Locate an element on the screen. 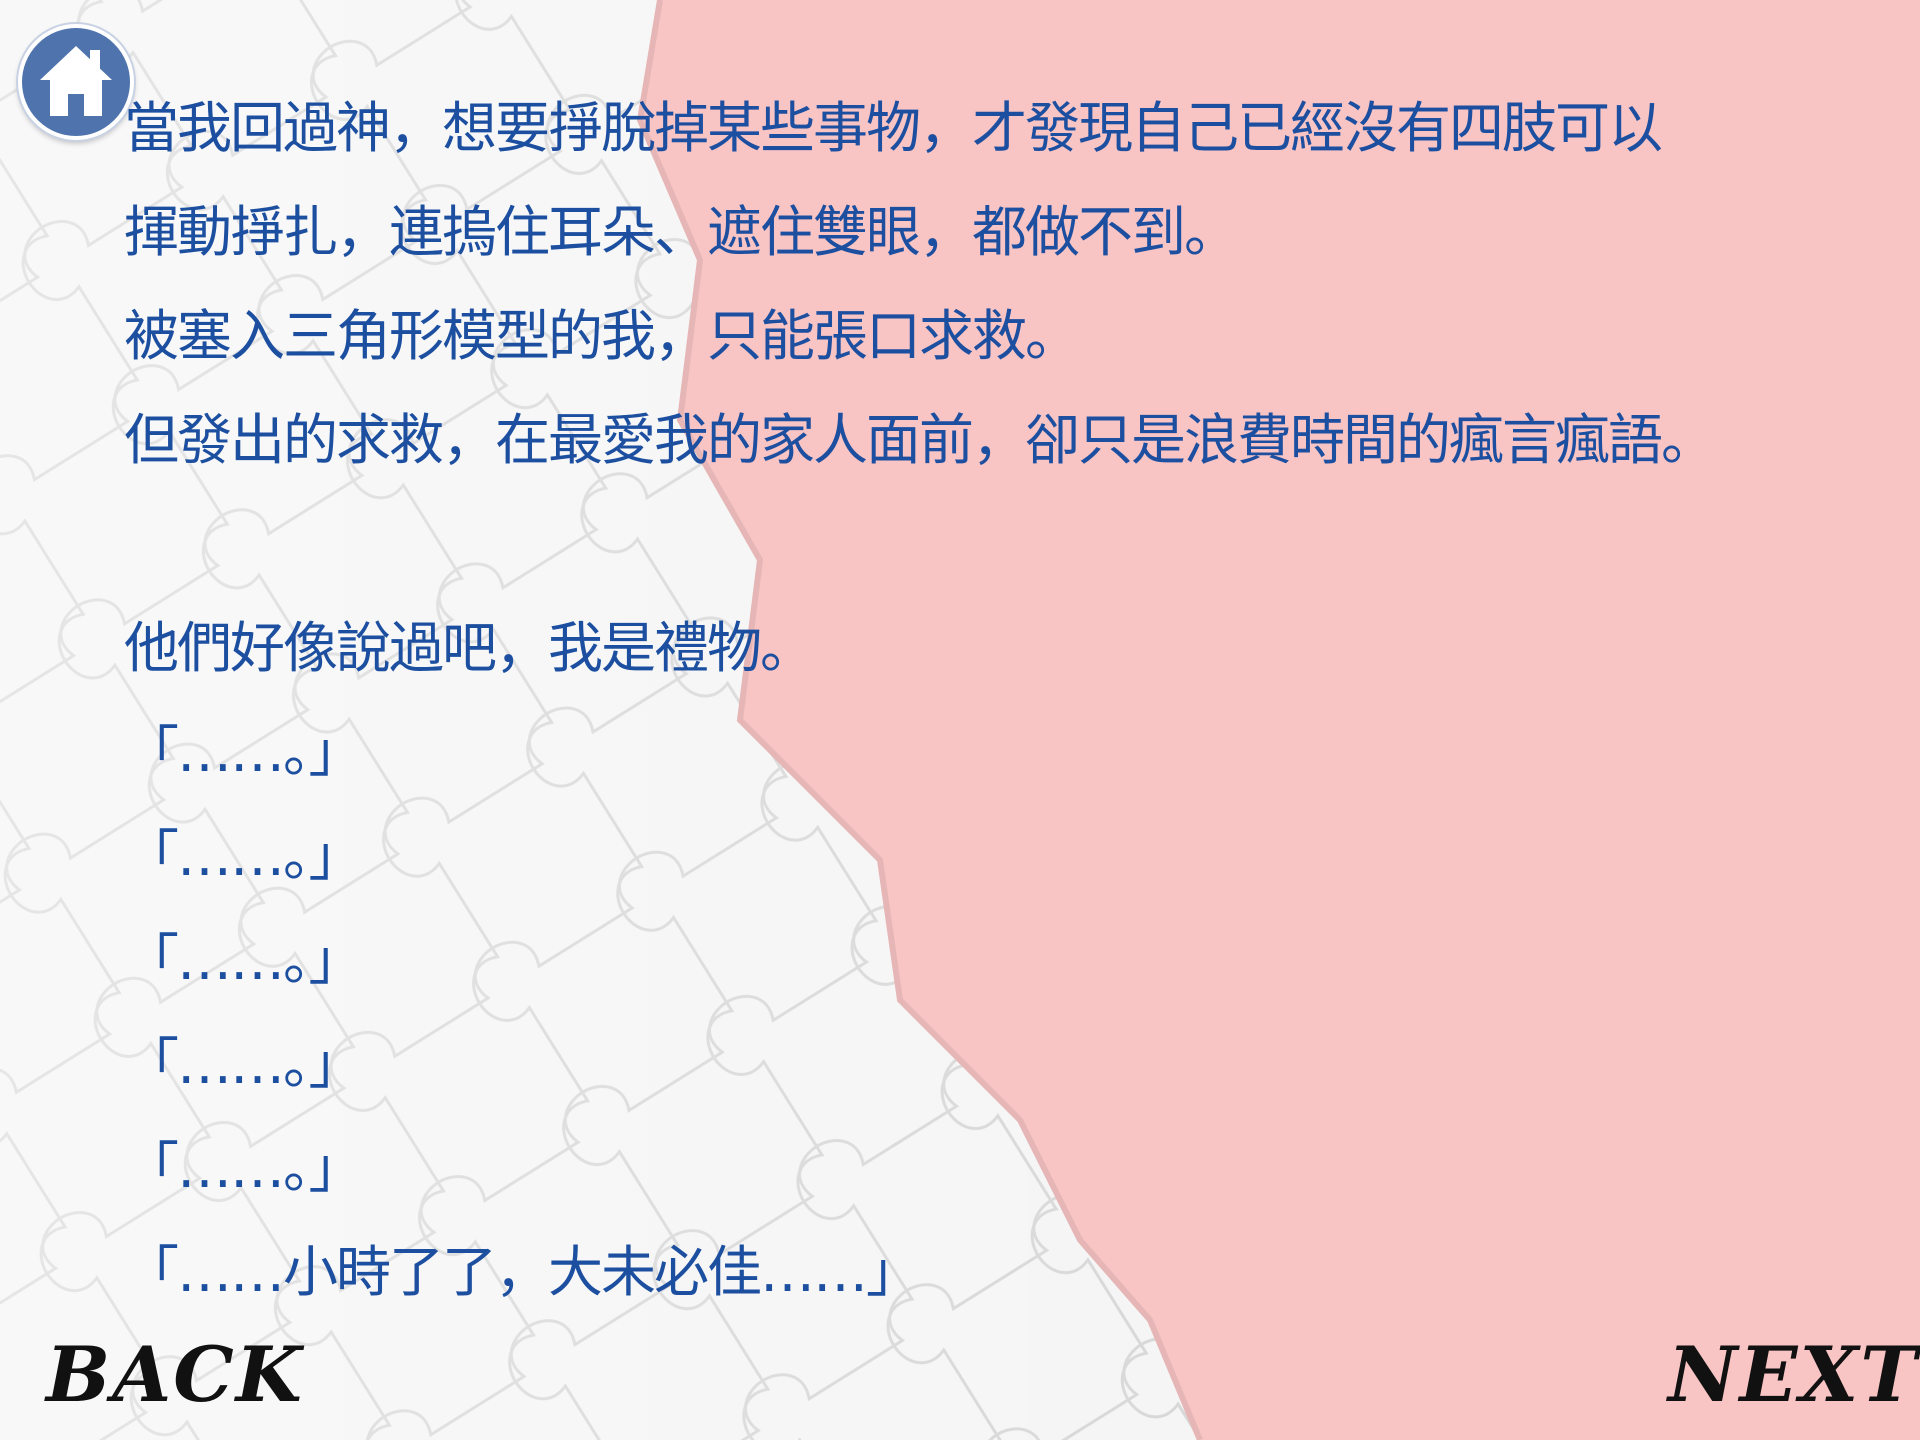  story-line: 他們好像說過吧，我是禮物。 is located at coordinates (469, 648).